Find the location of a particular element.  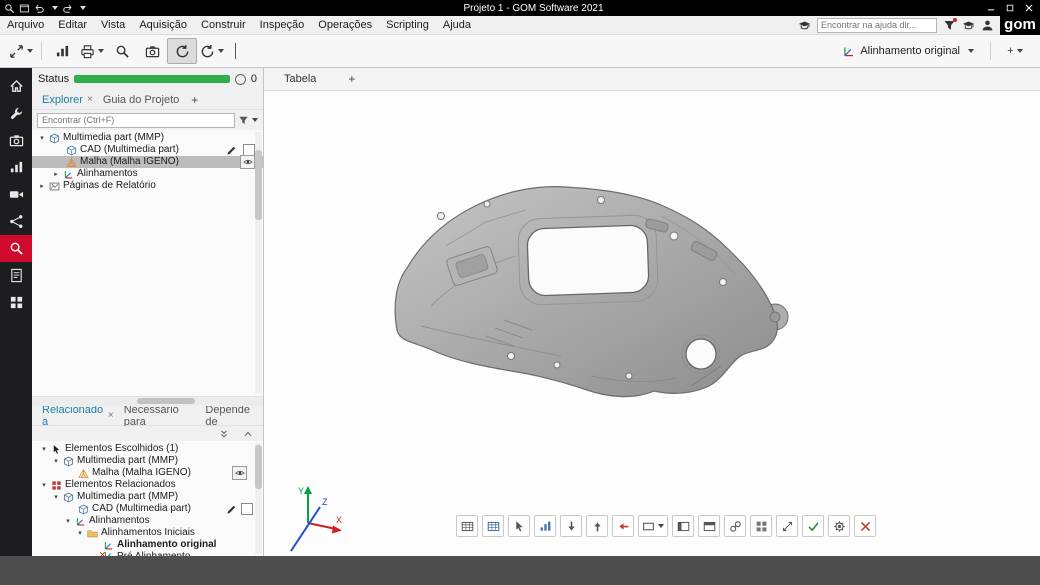

table-selection-button is located at coordinates (519, 526).